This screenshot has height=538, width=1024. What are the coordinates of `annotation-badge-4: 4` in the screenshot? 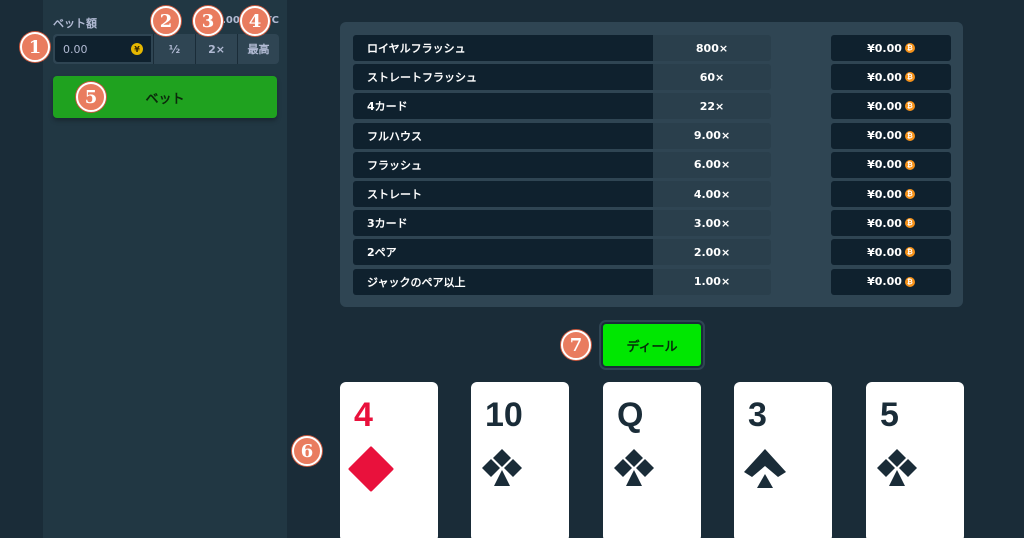 It's located at (255, 21).